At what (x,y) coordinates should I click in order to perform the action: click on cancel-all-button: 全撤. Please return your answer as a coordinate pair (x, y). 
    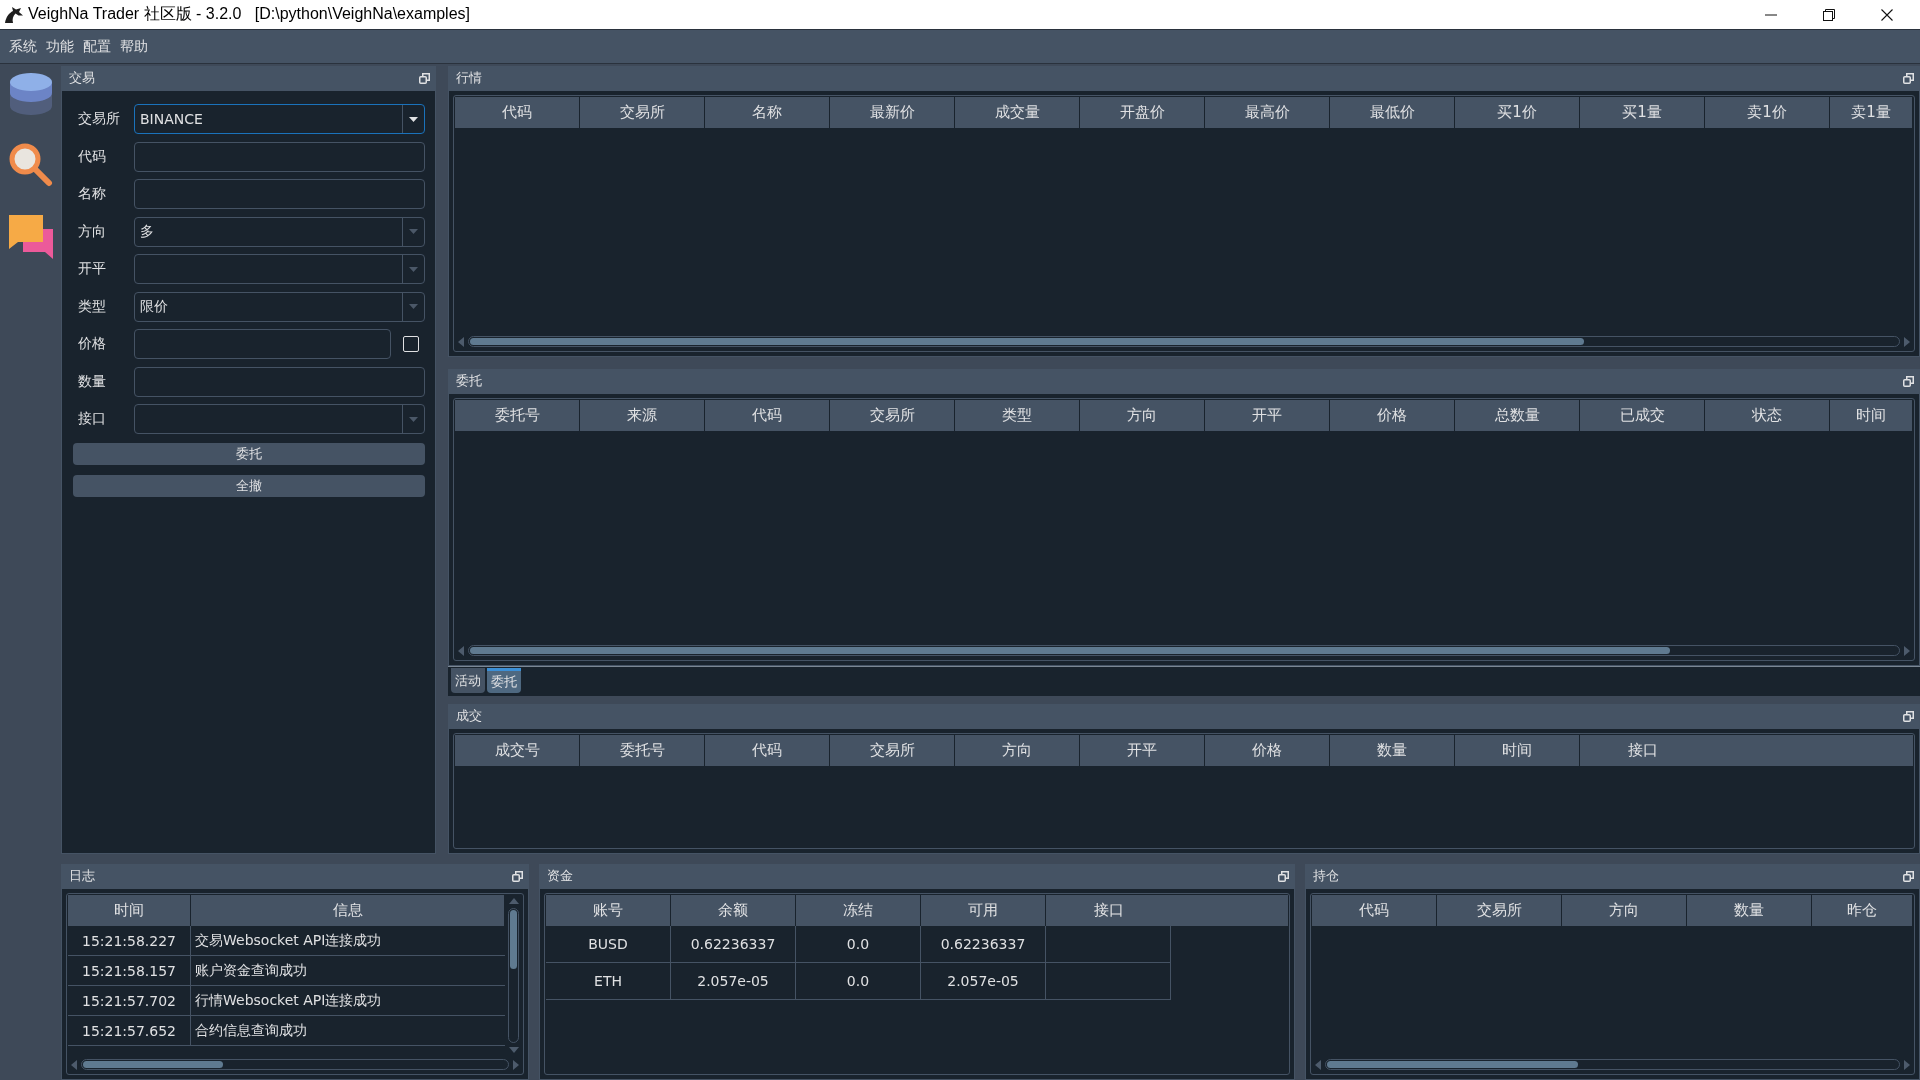
    Looking at the image, I should click on (249, 486).